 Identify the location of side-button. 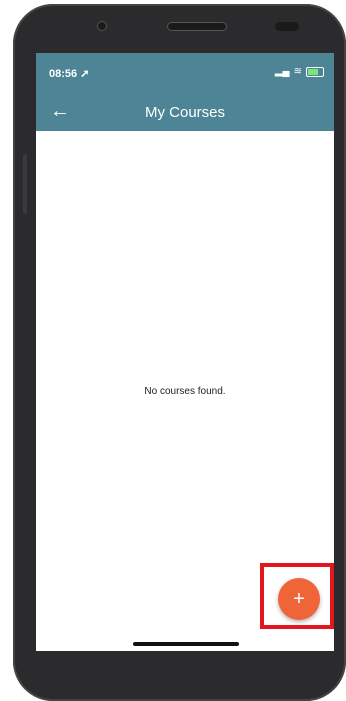
(25, 184).